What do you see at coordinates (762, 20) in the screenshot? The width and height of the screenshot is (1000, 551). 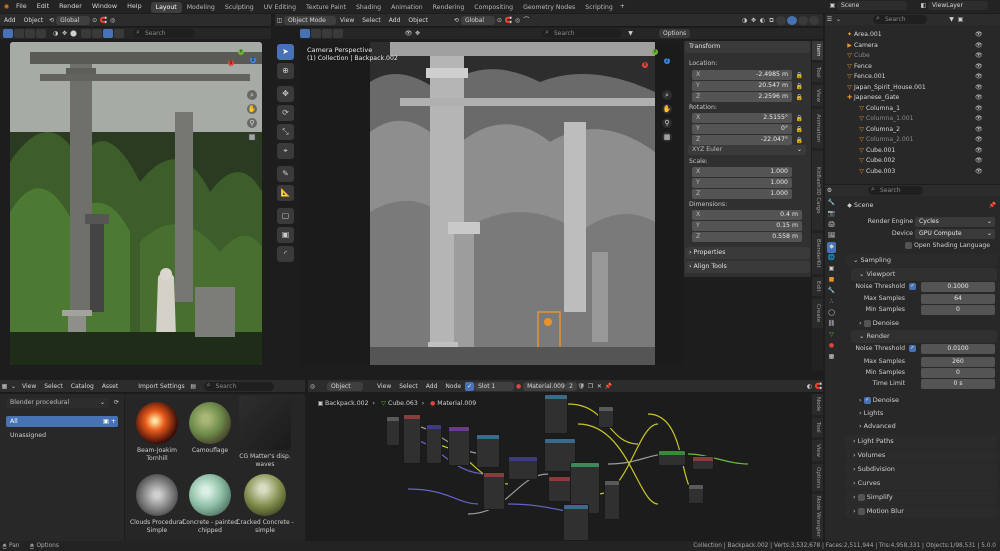 I see `overlay-icon: ◐` at bounding box center [762, 20].